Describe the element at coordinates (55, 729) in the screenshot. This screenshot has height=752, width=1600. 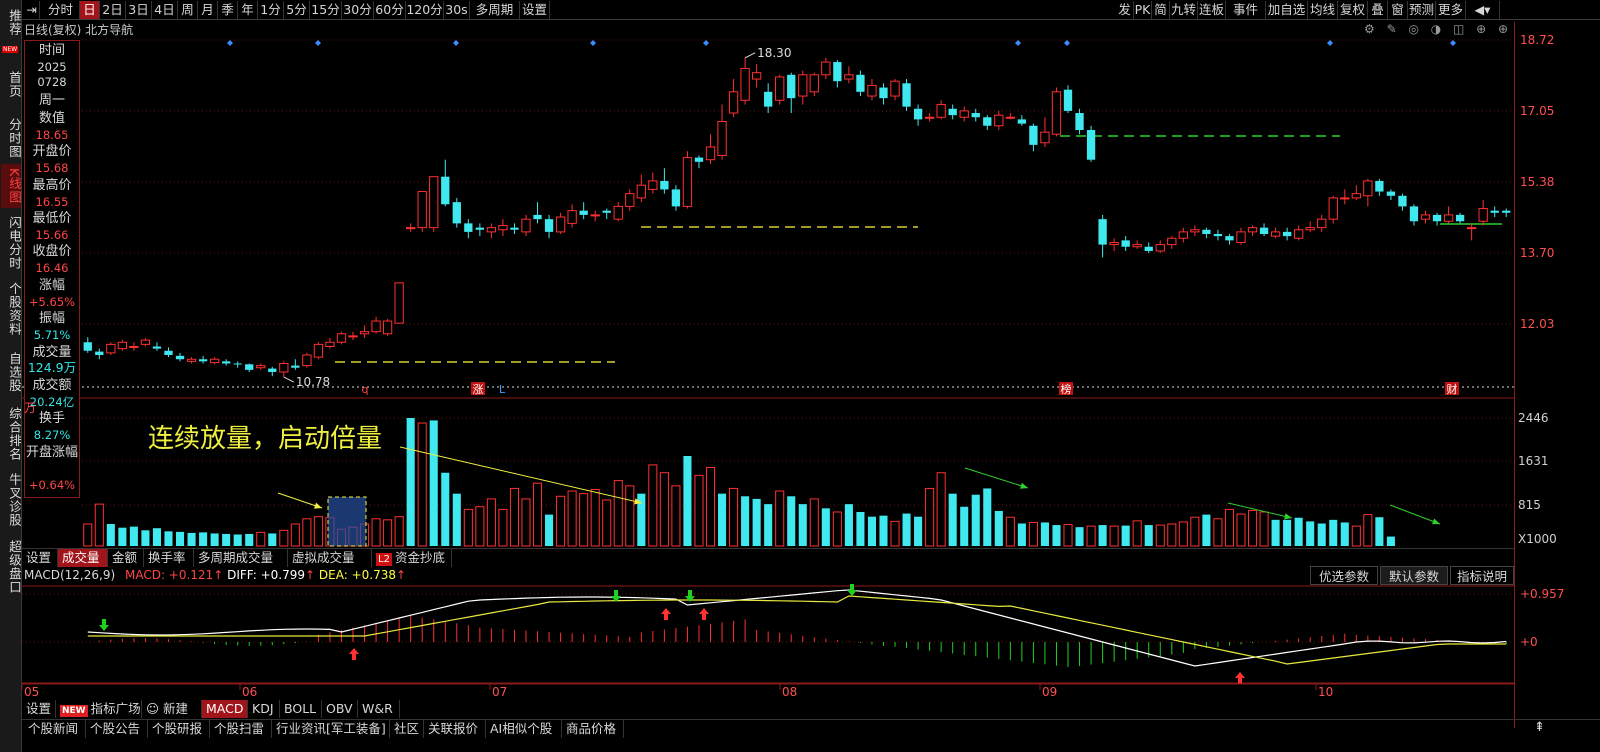
I see `bottom-tab-0: 个股新闻` at that location.